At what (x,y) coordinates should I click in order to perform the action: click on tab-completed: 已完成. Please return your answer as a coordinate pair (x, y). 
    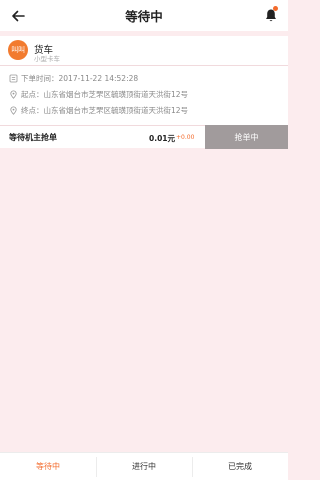
    Looking at the image, I should click on (240, 466).